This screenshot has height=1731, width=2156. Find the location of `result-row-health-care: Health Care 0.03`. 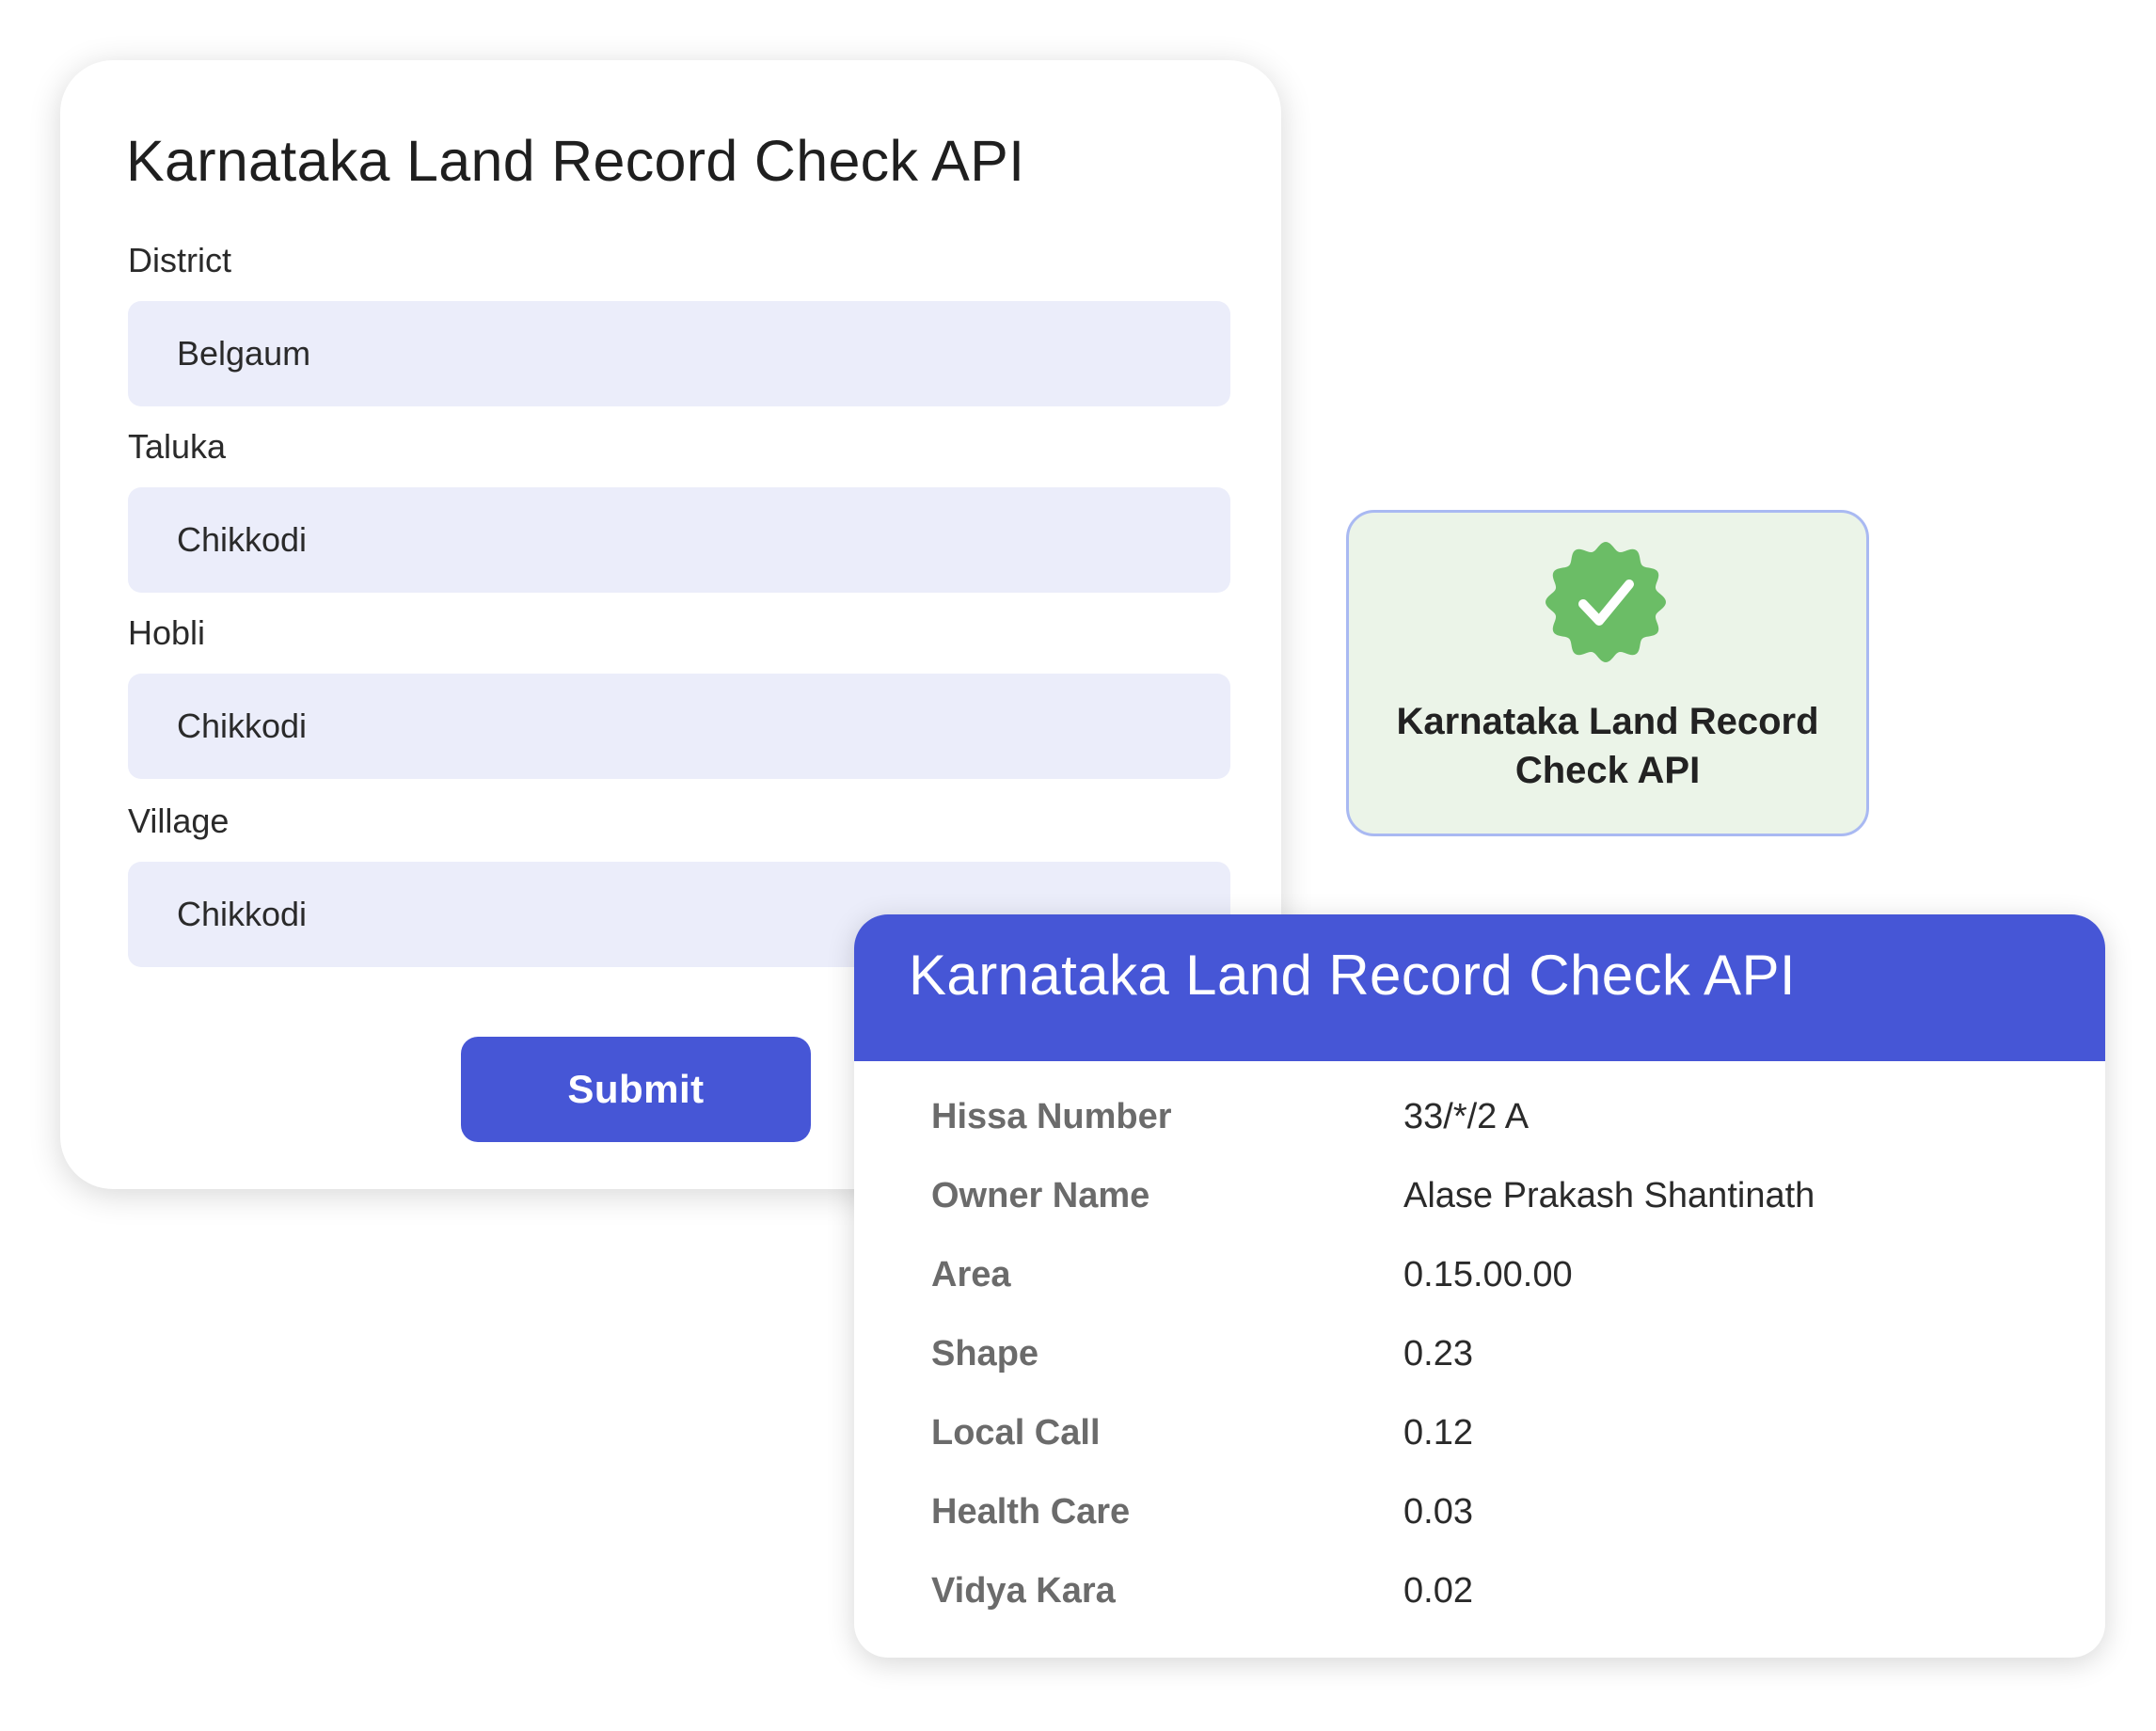

result-row-health-care: Health Care 0.03 is located at coordinates (1479, 1520).